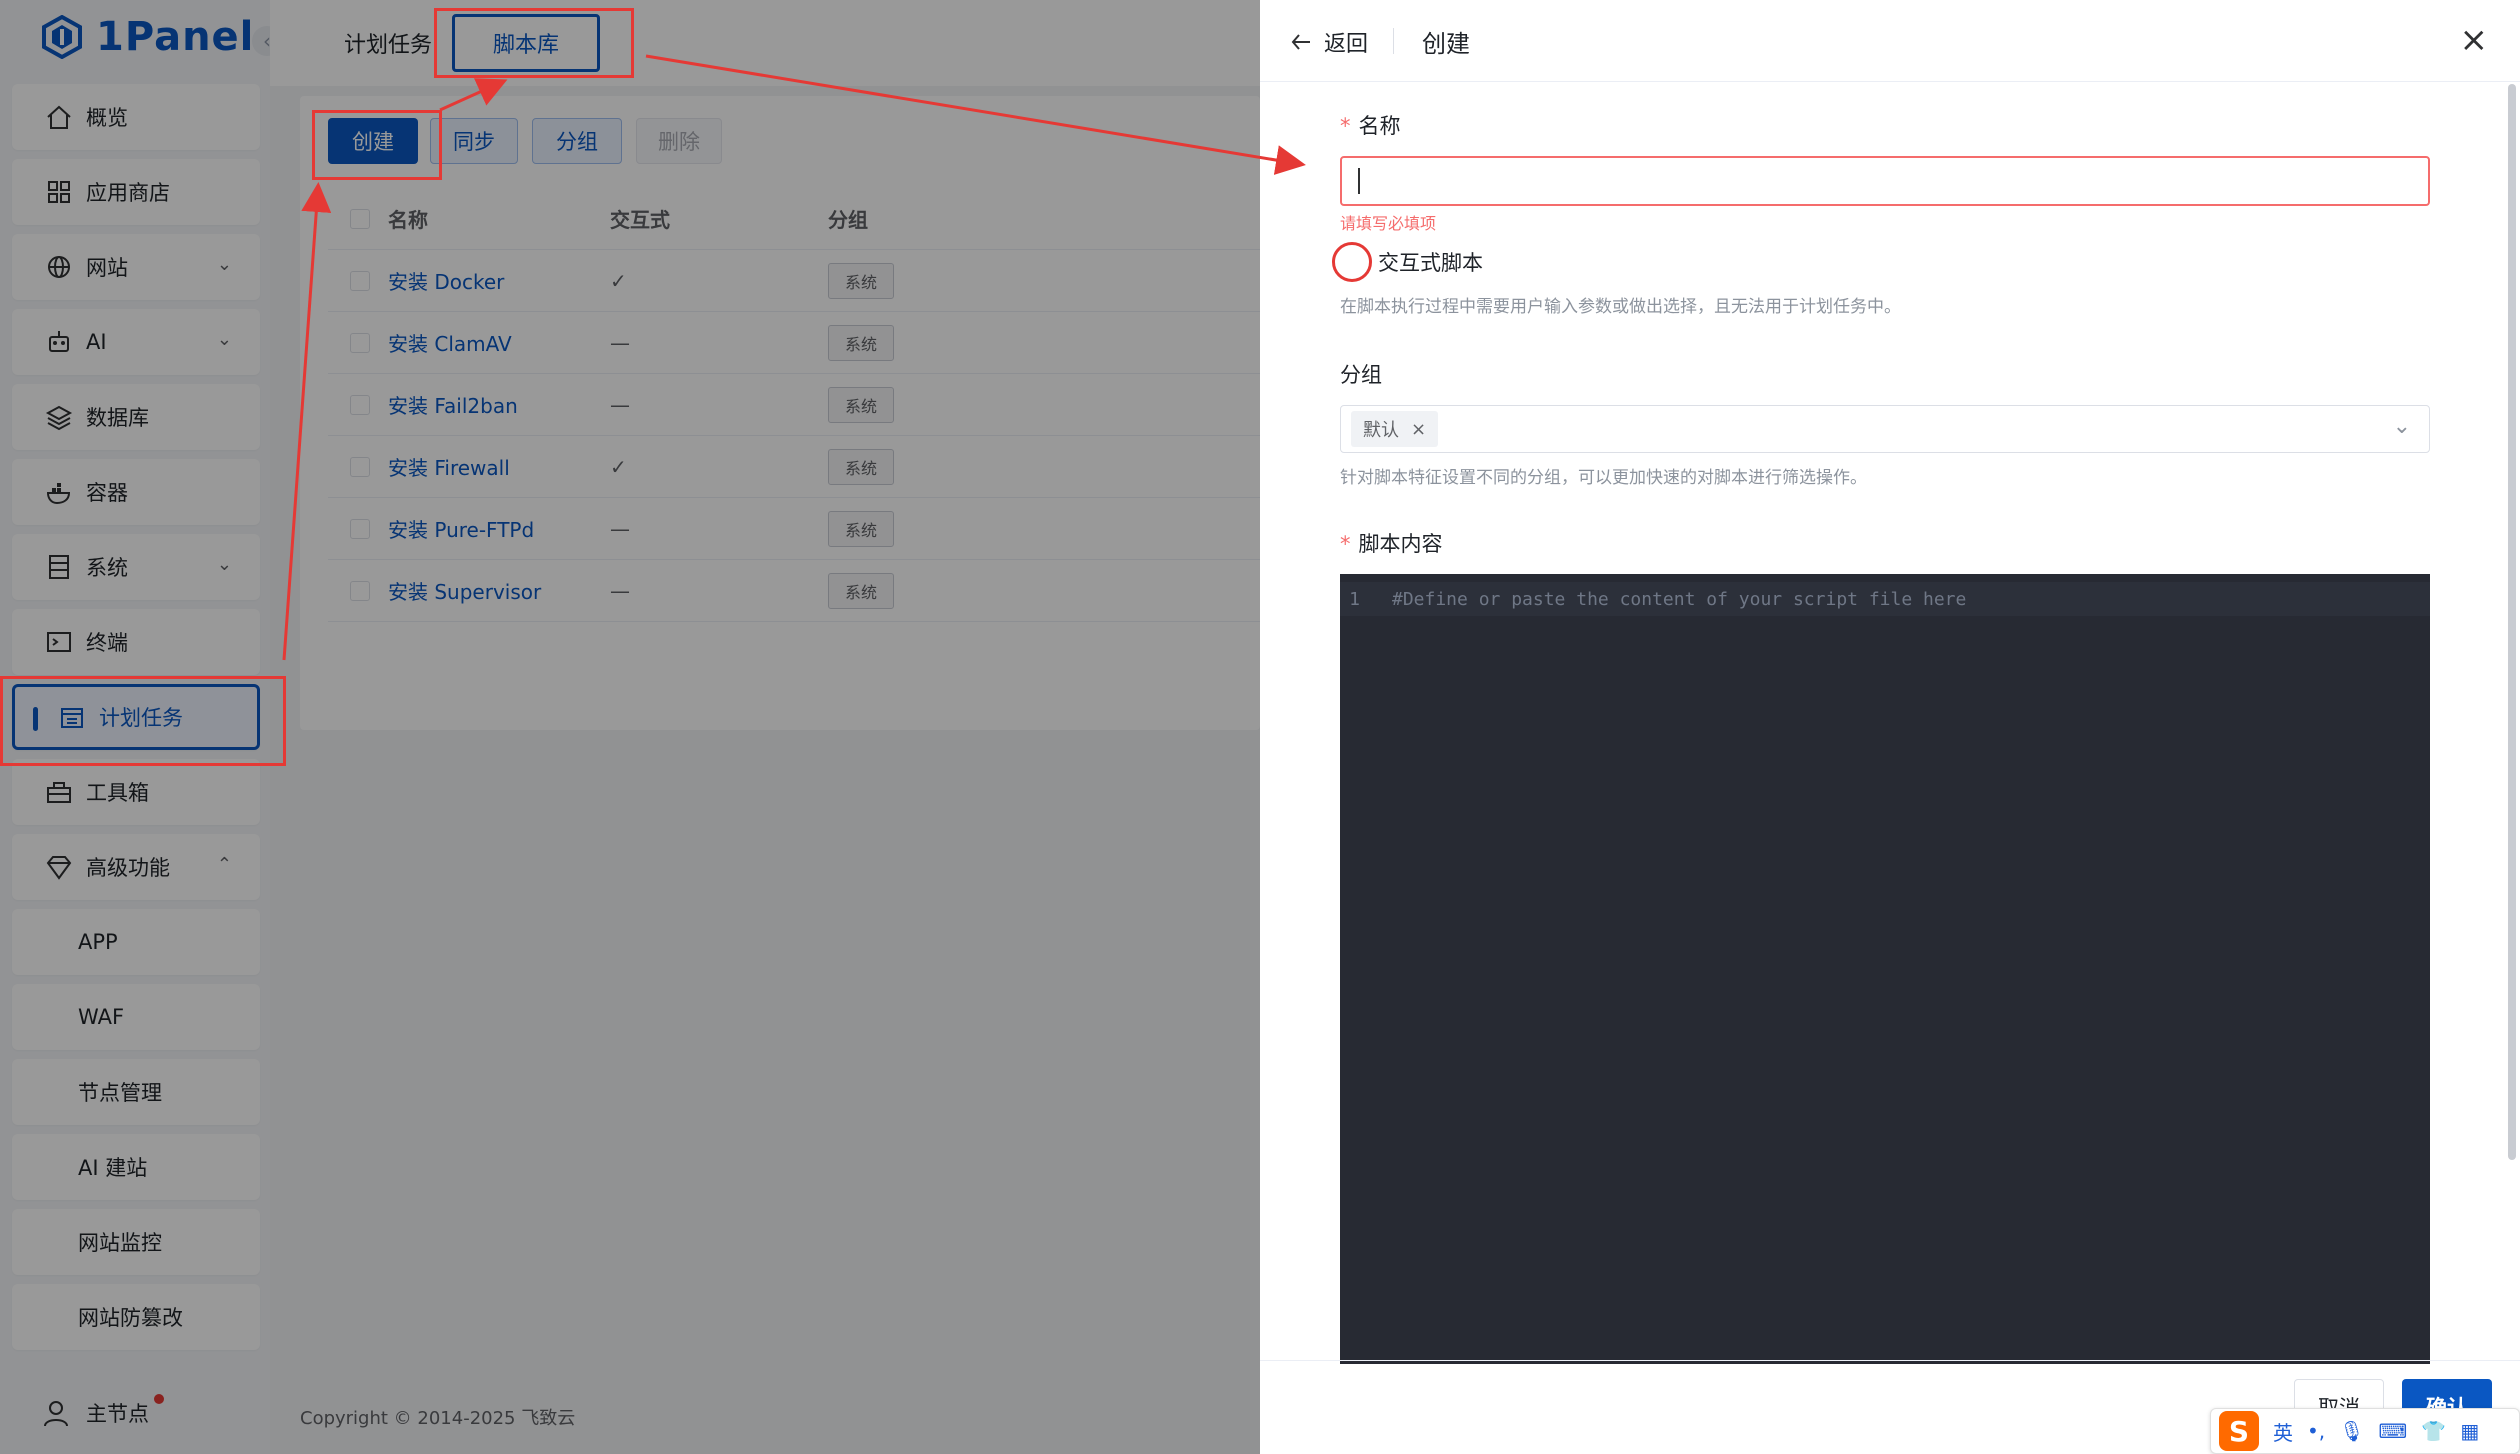 Image resolution: width=2520 pixels, height=1454 pixels. What do you see at coordinates (1391, 544) in the screenshot?
I see `content-label: * 脚本内容` at bounding box center [1391, 544].